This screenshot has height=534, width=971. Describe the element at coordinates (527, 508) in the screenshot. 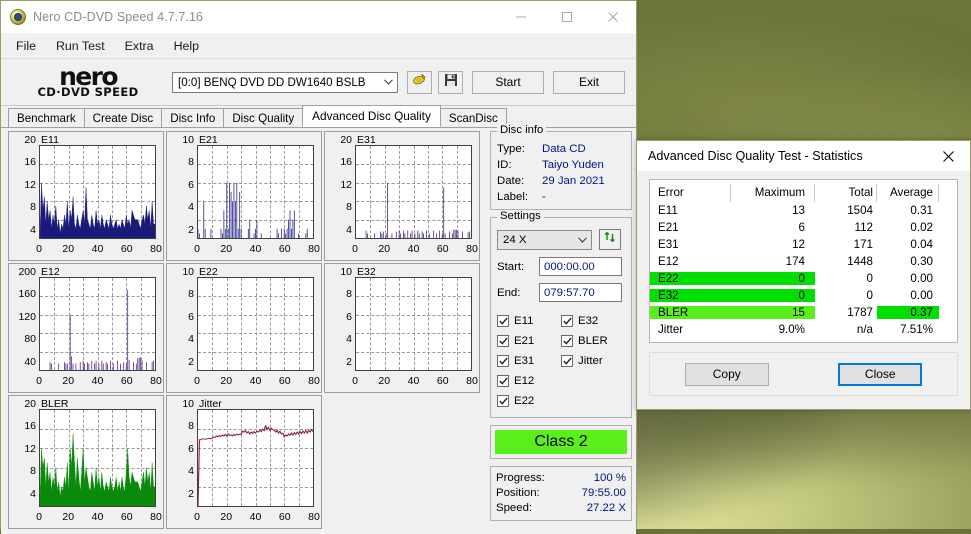

I see `progress-key: Speed:` at that location.